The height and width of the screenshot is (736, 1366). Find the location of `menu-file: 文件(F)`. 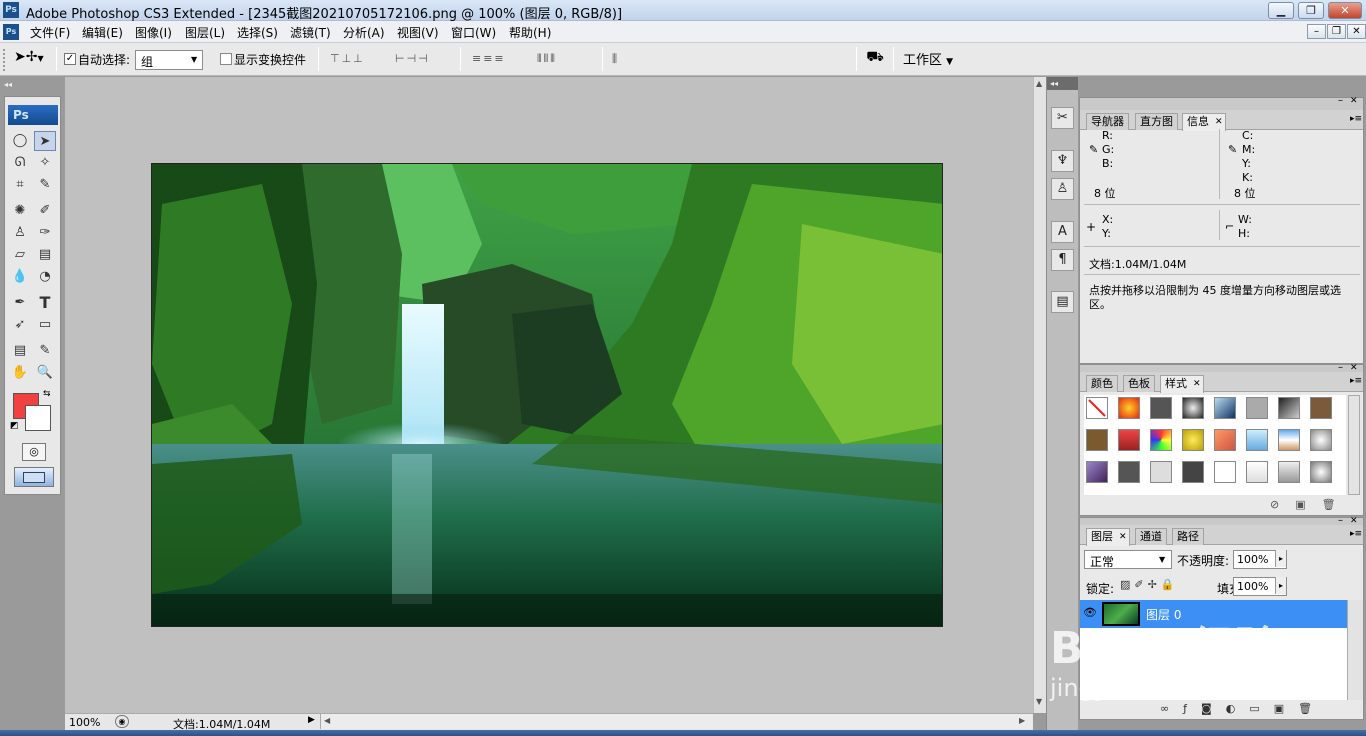

menu-file: 文件(F) is located at coordinates (50, 32).